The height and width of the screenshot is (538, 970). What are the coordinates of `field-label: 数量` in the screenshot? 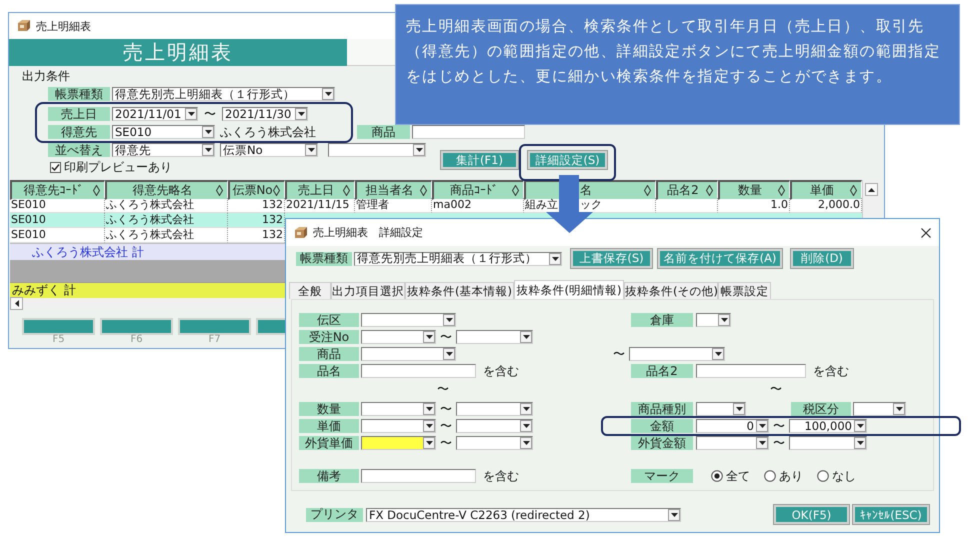 It's located at (329, 409).